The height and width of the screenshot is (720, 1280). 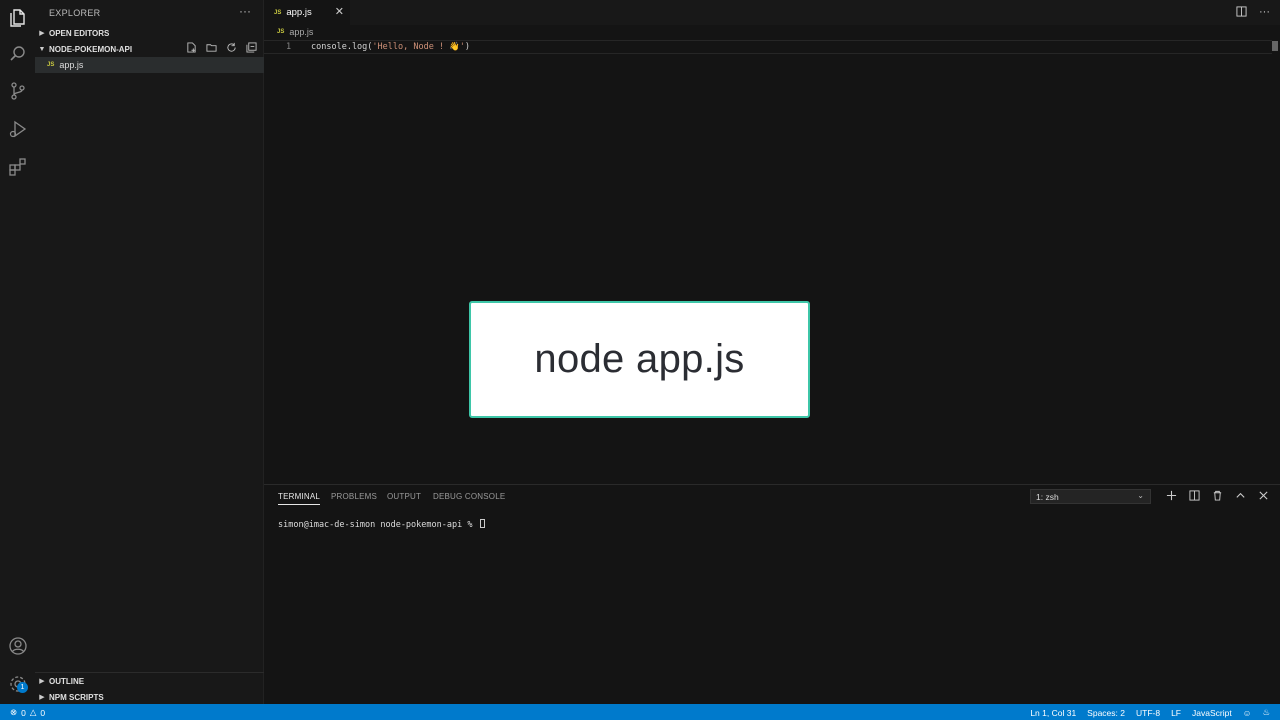 What do you see at coordinates (1053, 713) in the screenshot?
I see `cursor-position: Ln 1, Col 31` at bounding box center [1053, 713].